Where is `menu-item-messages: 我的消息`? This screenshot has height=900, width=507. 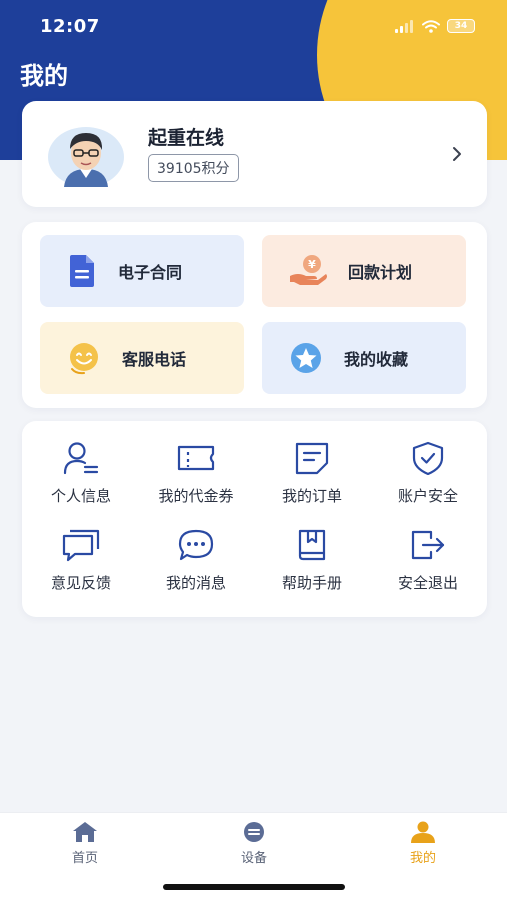 menu-item-messages: 我的消息 is located at coordinates (196, 568).